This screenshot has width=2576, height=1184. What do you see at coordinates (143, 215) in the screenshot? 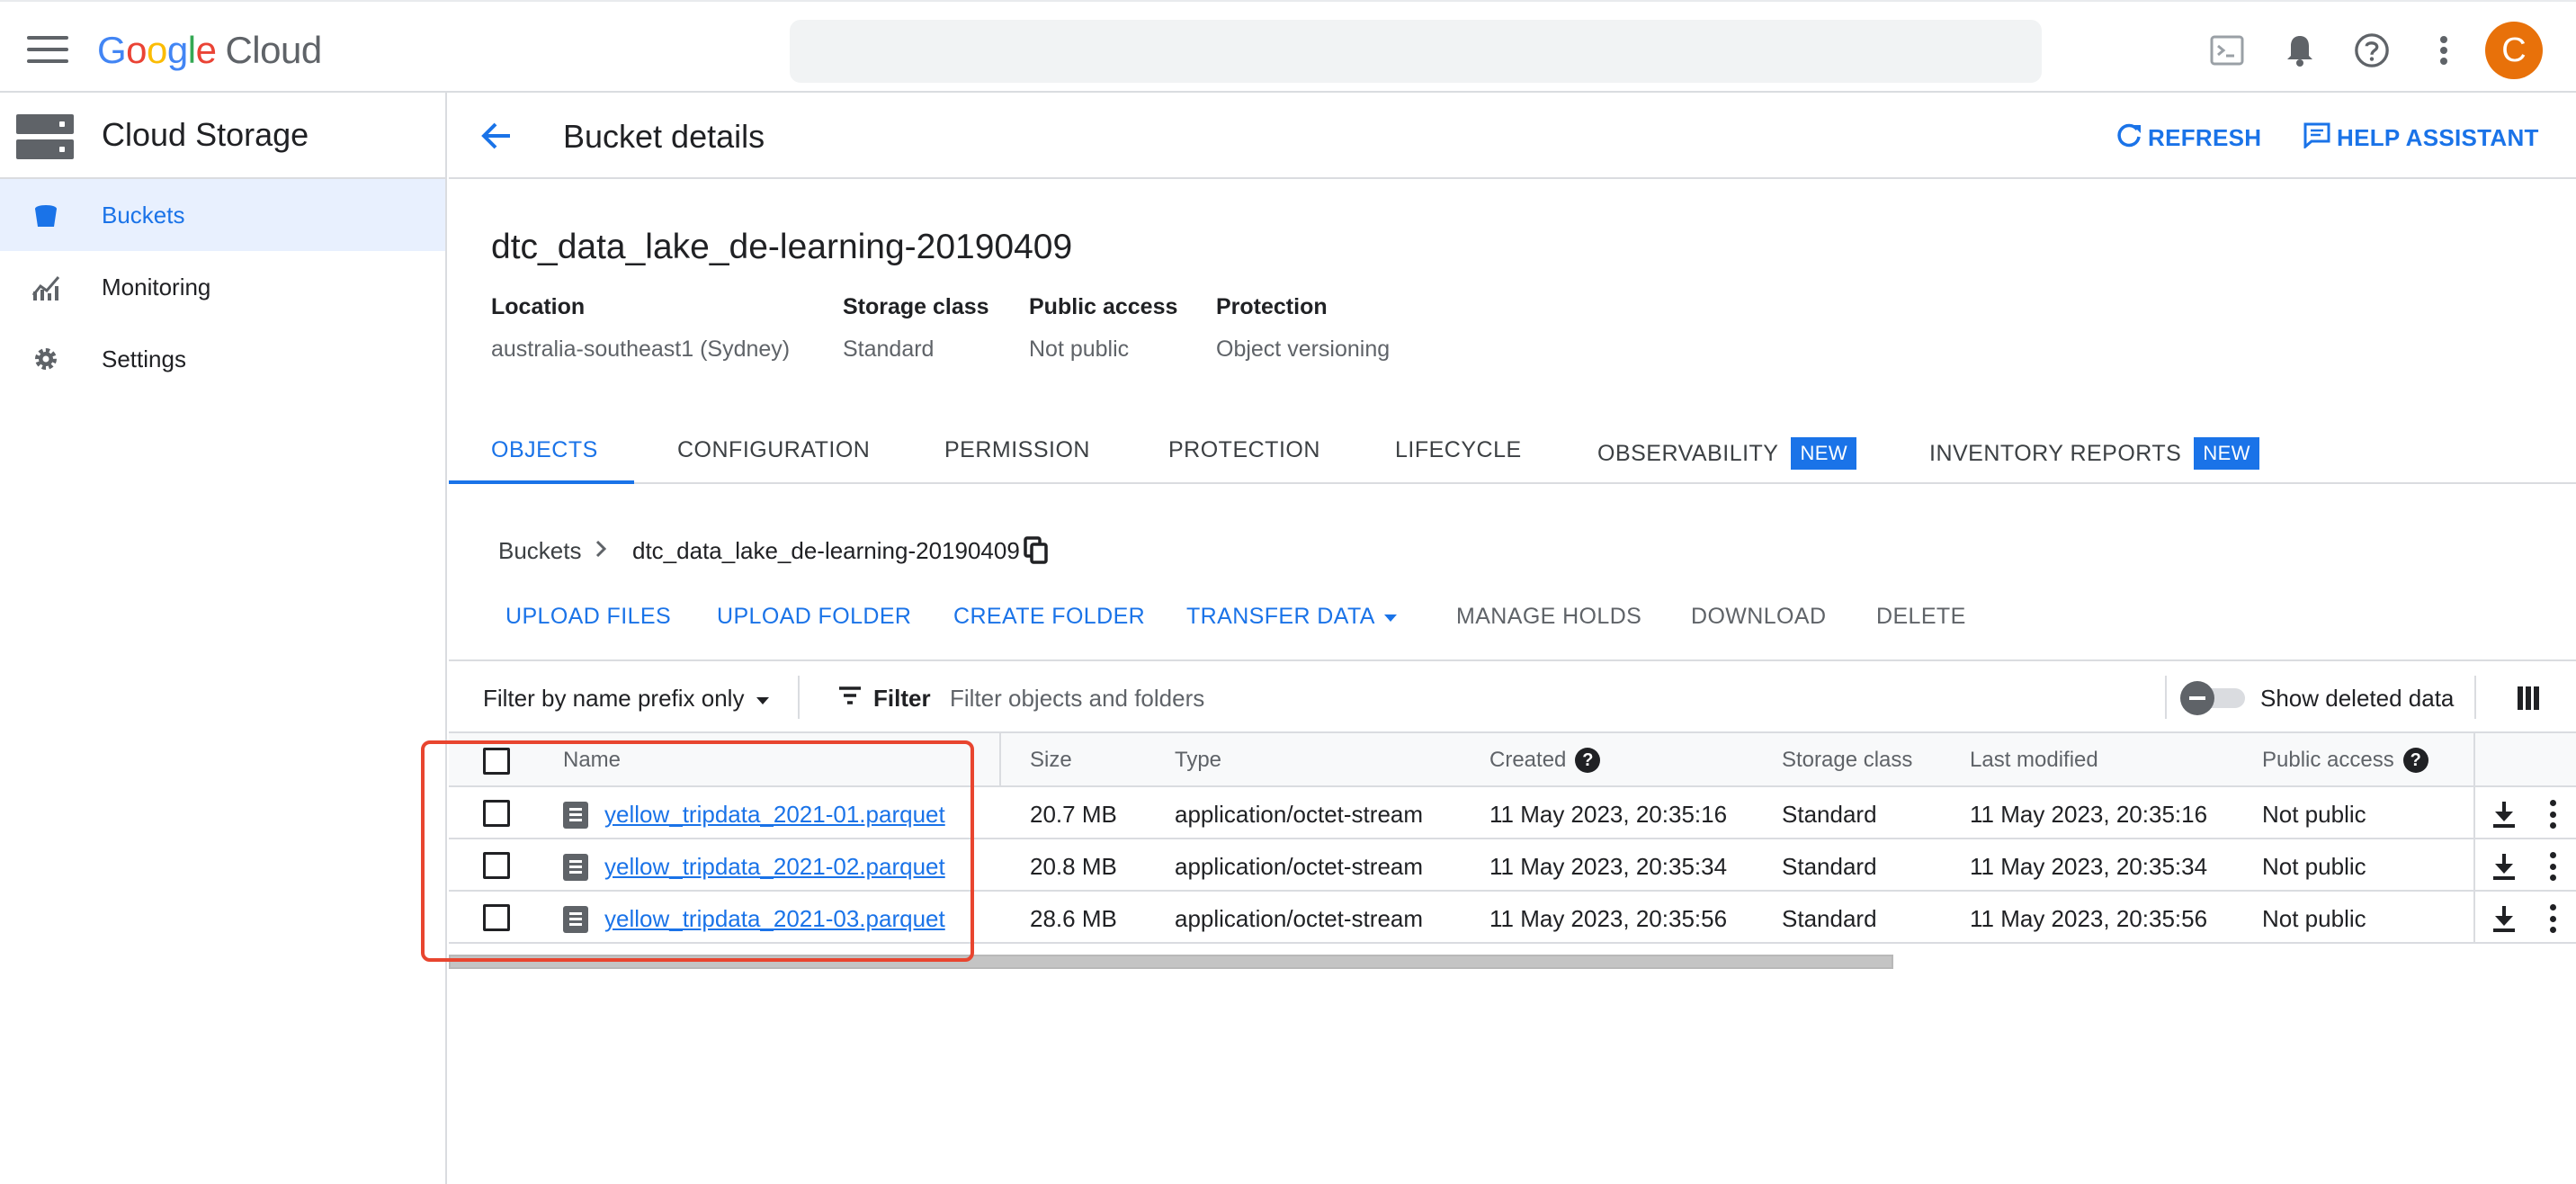
I see `sidebar-item-label: Buckets` at bounding box center [143, 215].